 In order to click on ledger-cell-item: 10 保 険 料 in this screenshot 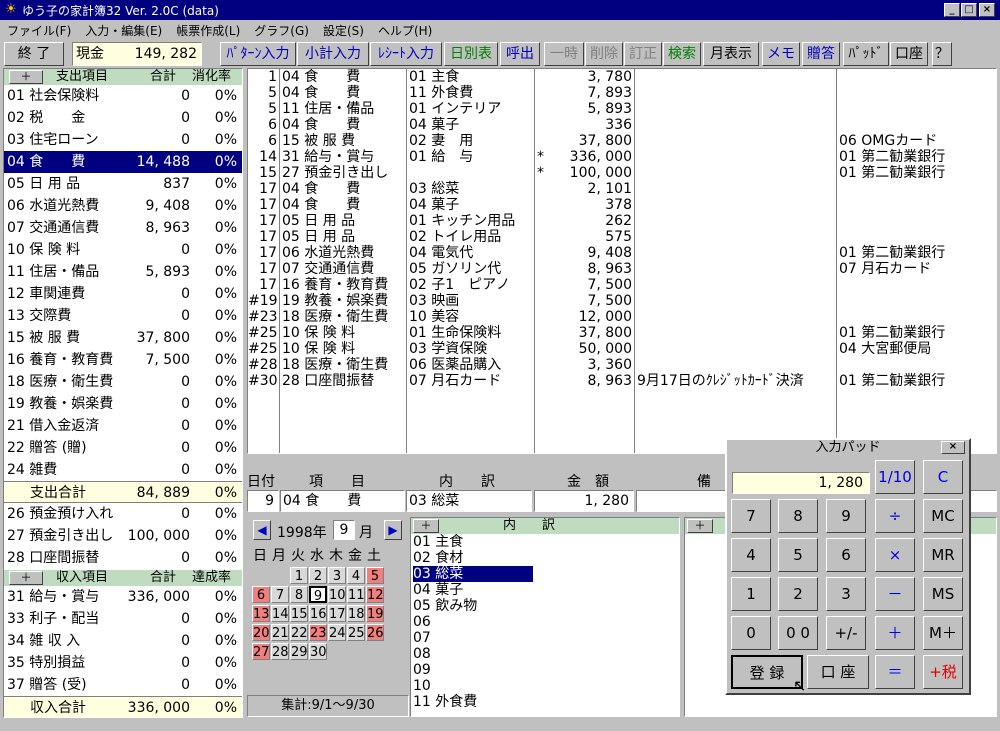, I will do `click(344, 349)`.